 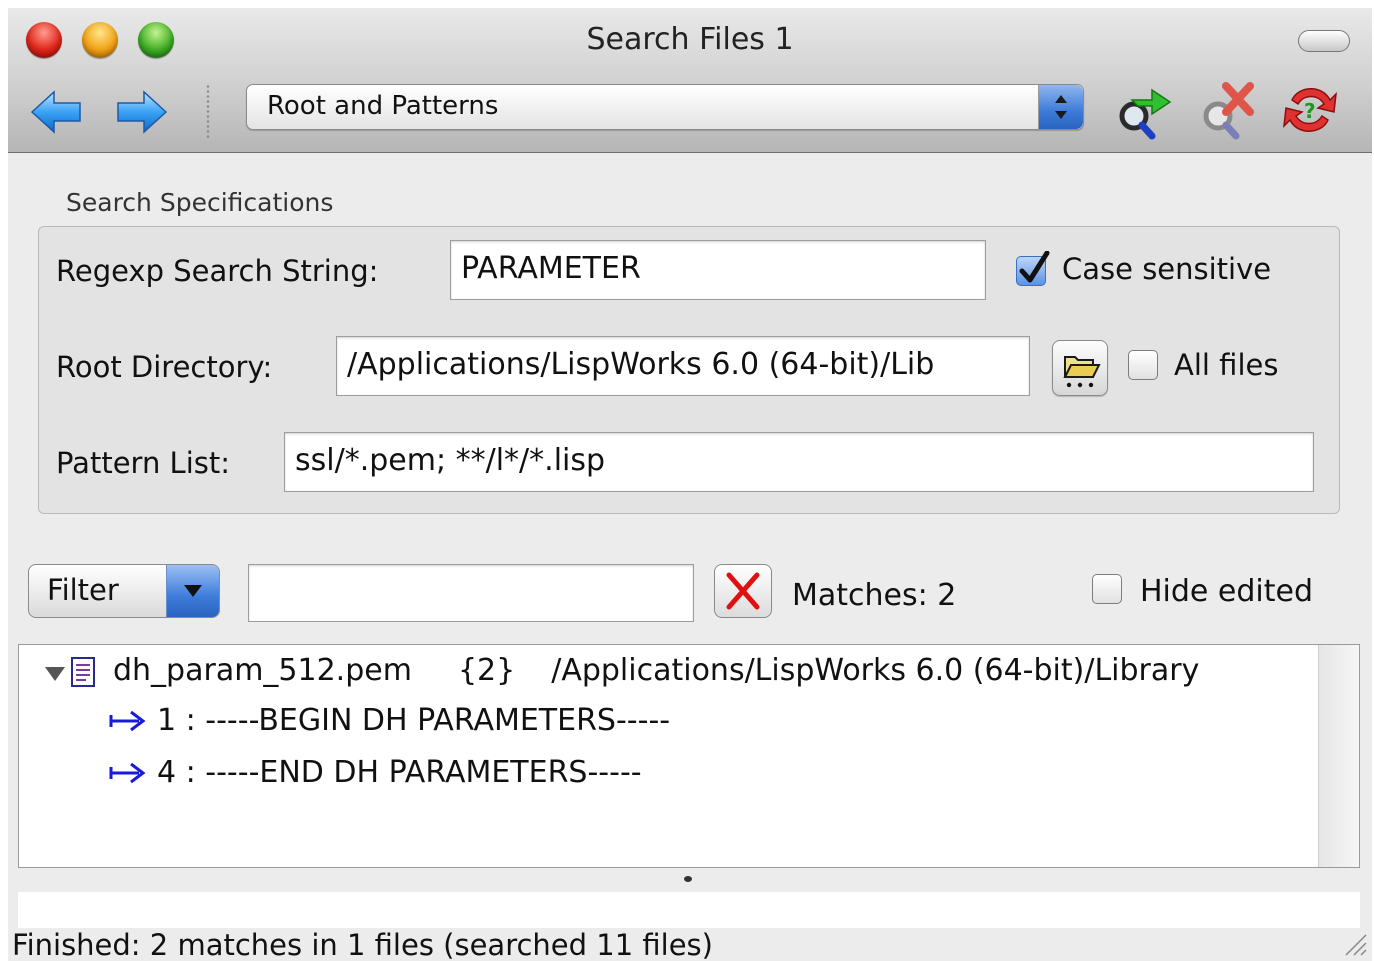 What do you see at coordinates (143, 463) in the screenshot?
I see `pattern-list-label: Pattern List:` at bounding box center [143, 463].